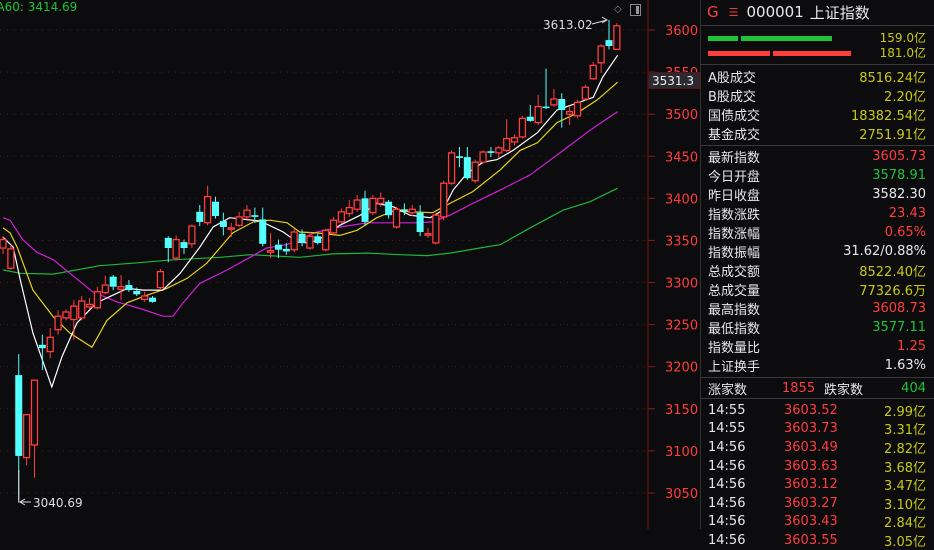 The image size is (934, 550). What do you see at coordinates (24, 488) in the screenshot?
I see `arrow-icon` at bounding box center [24, 488].